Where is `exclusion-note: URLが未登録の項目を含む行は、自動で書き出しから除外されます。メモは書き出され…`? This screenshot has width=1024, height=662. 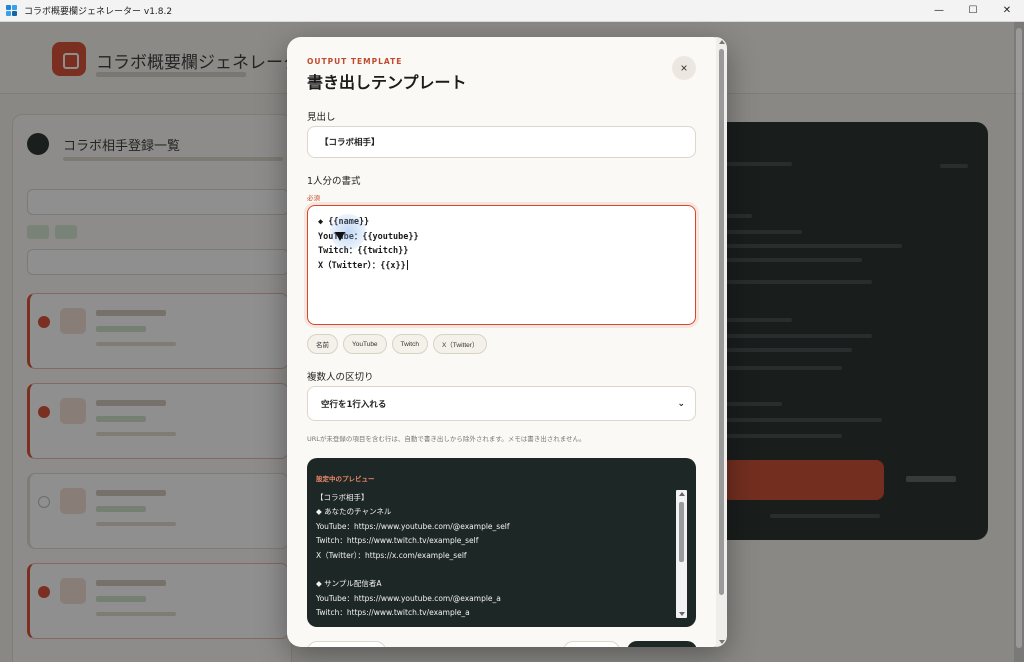
exclusion-note: URLが未登録の項目を含む行は、自動で書き出しから除外されます。メモは書き出され… is located at coordinates (446, 439).